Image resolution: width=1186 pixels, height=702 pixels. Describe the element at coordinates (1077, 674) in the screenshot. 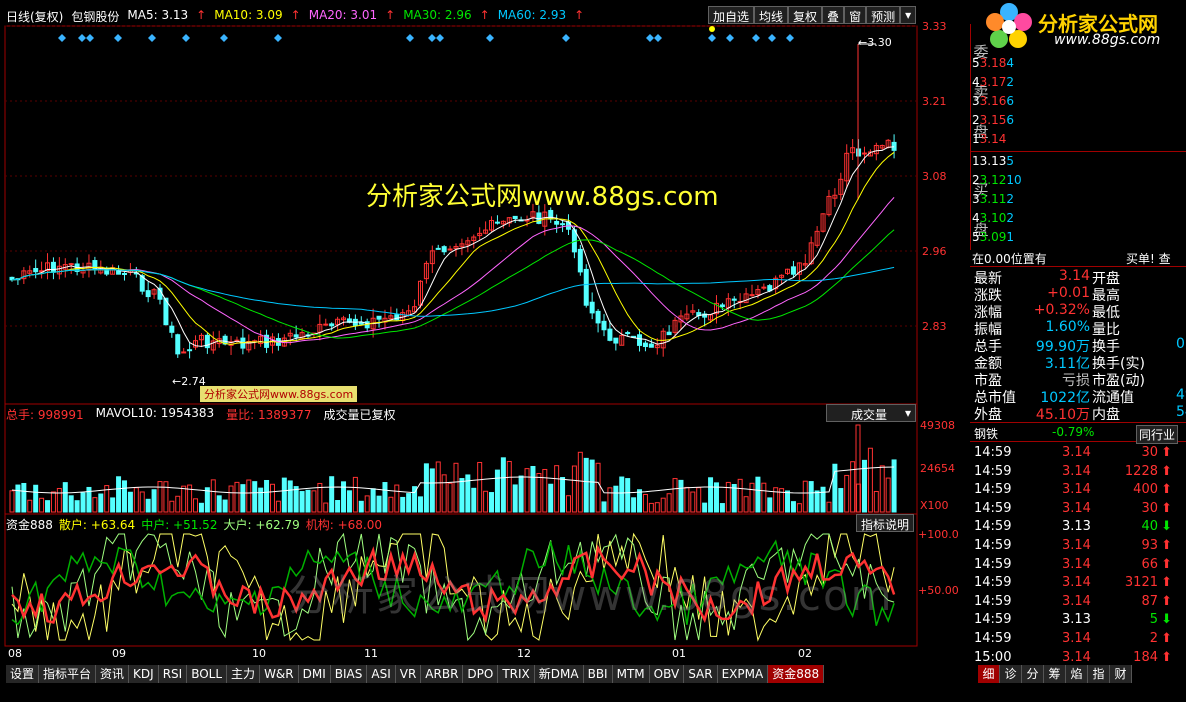

I see `detail-tab: 焰` at that location.